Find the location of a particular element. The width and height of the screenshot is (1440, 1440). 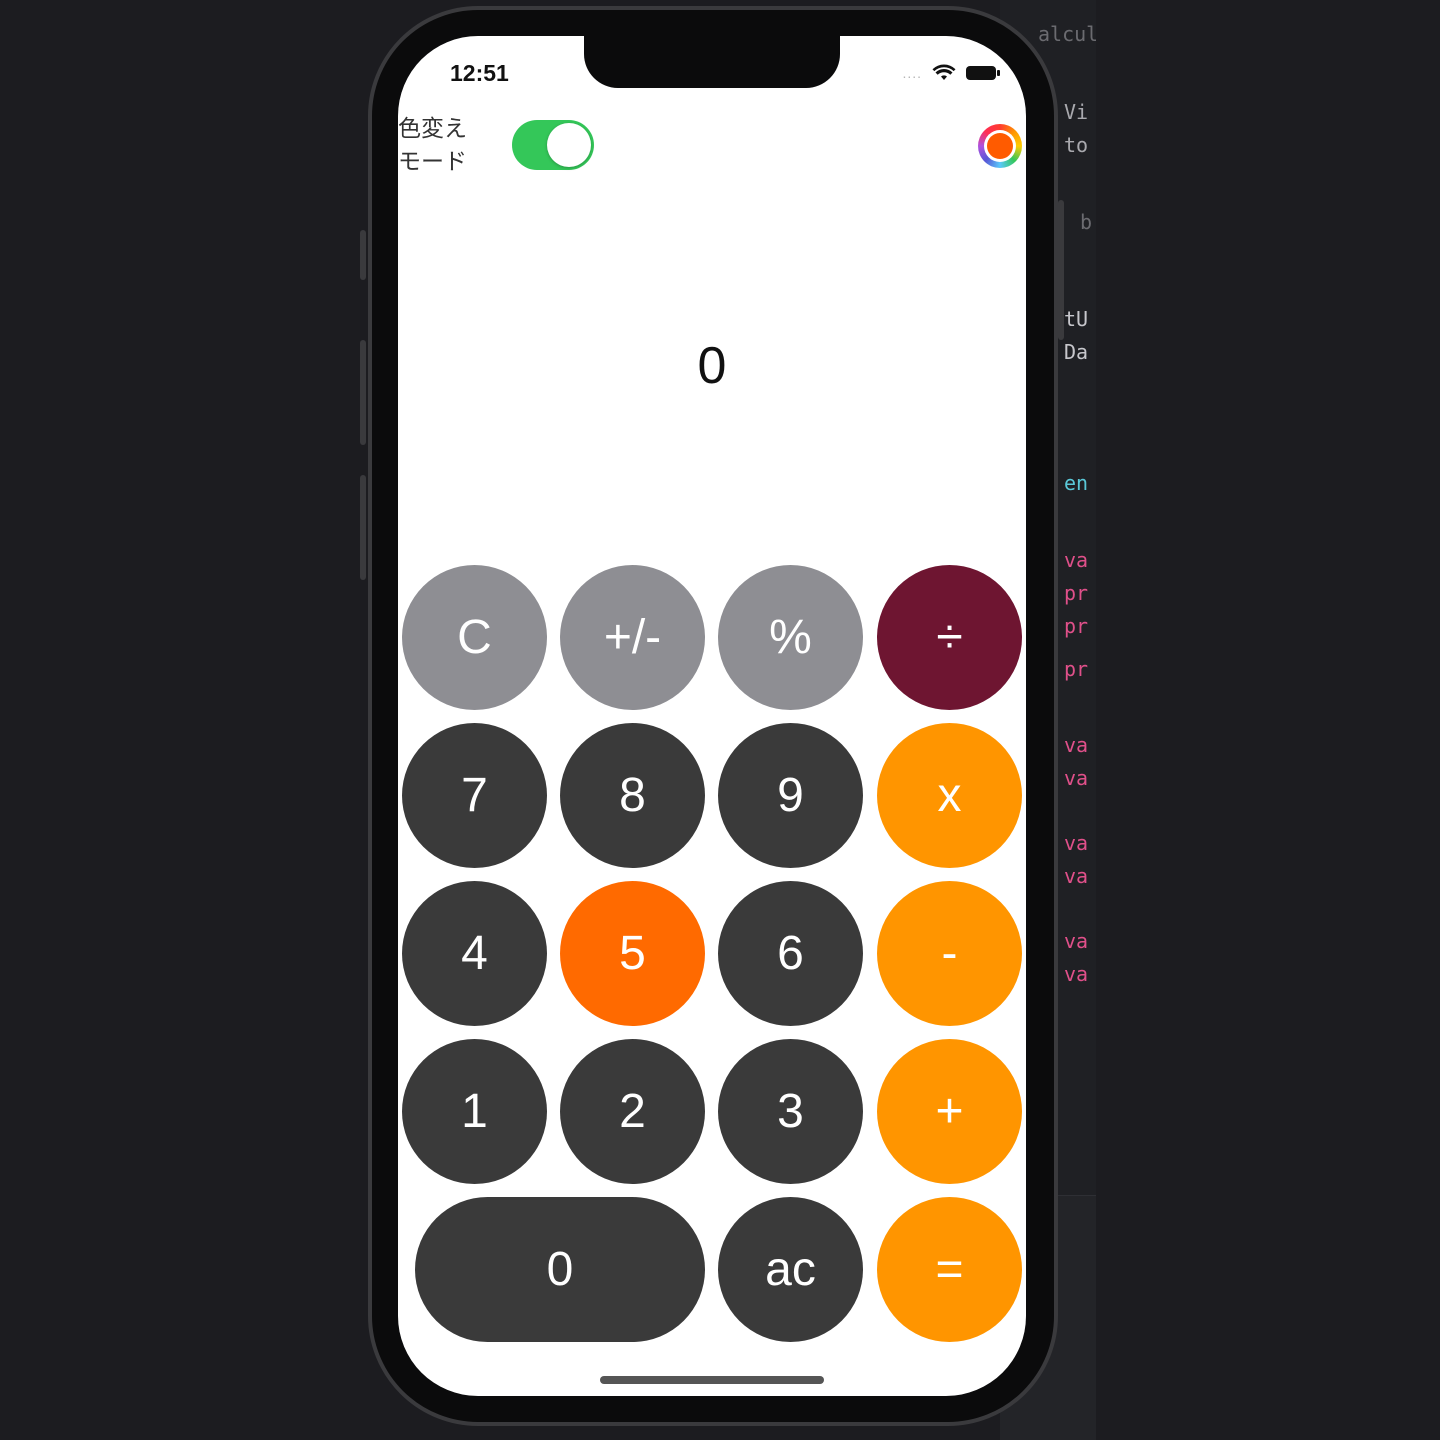

code-line: en is located at coordinates (1076, 483).